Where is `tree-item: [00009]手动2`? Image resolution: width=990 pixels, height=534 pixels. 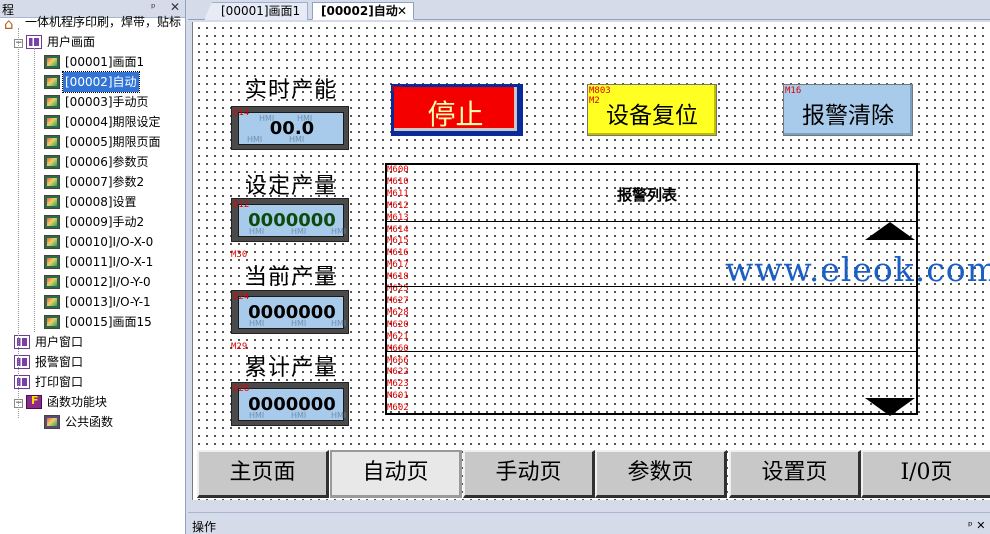
tree-item: [00009]手动2 is located at coordinates (95, 222).